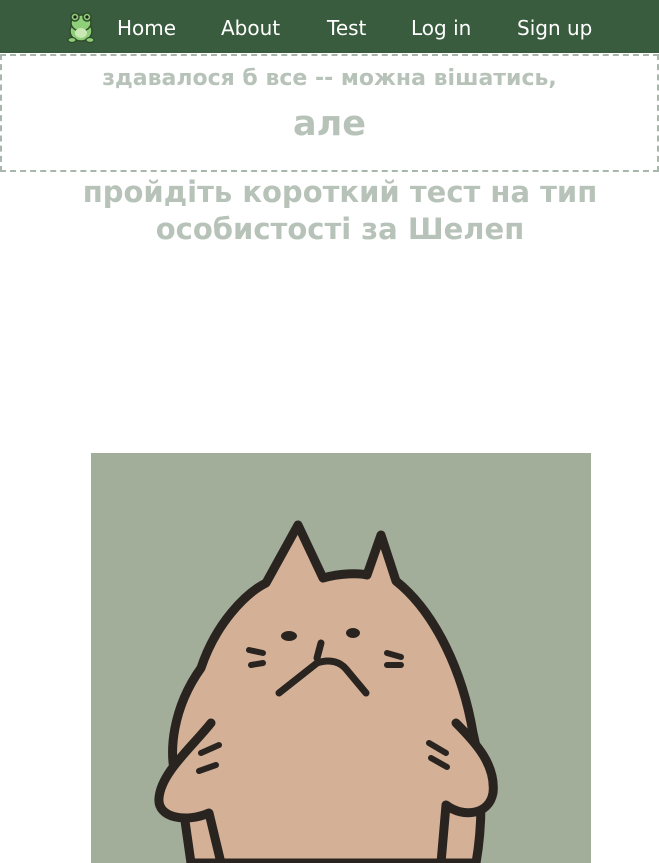 The image size is (659, 863). What do you see at coordinates (340, 192) in the screenshot?
I see `subtitle-line-1: пройдіть короткий тест на тип` at bounding box center [340, 192].